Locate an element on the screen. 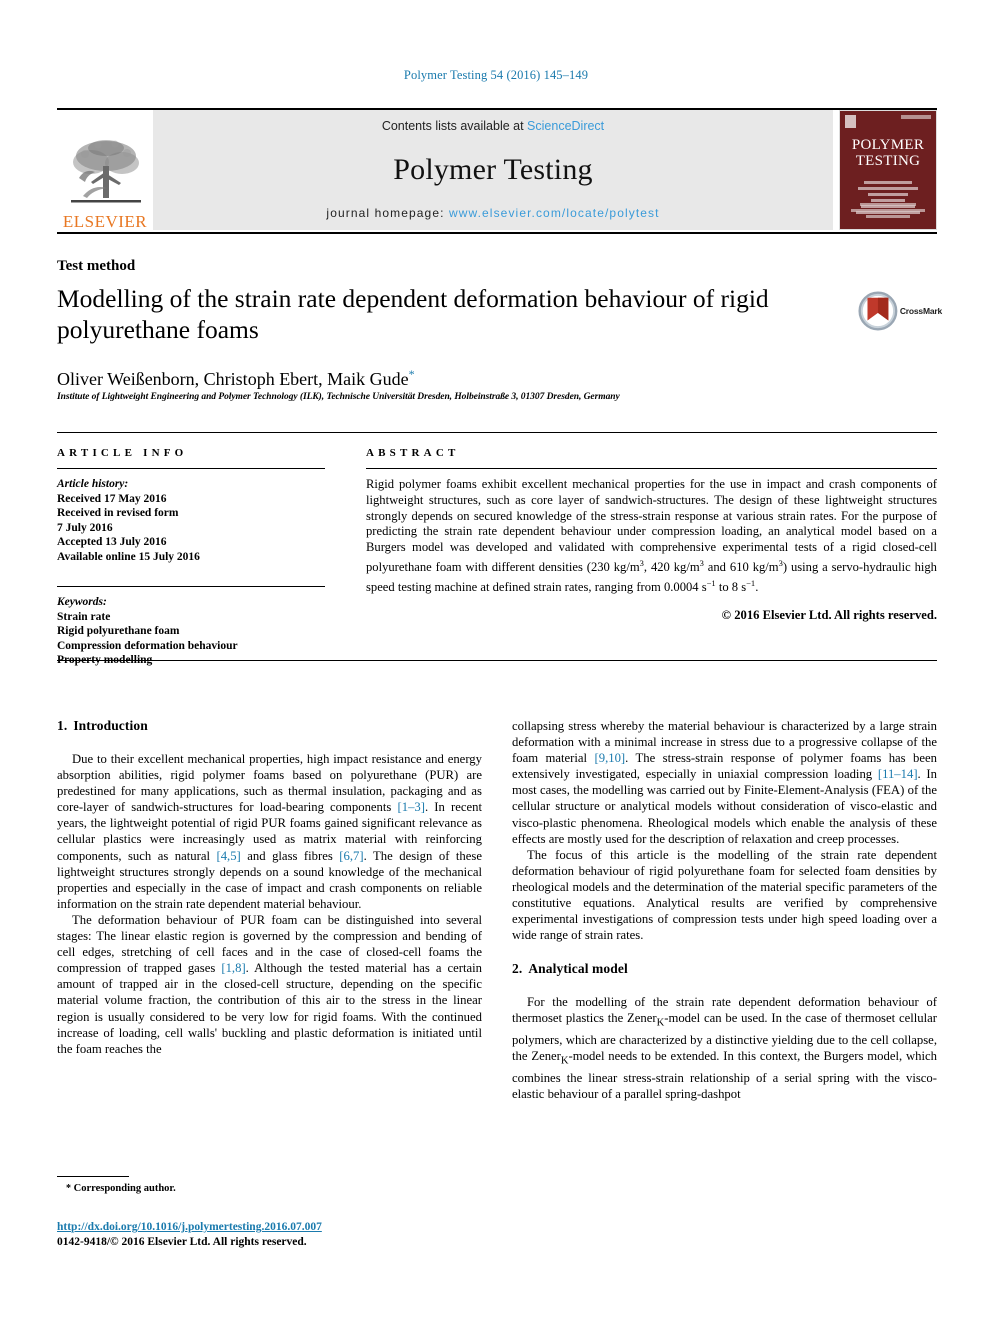 This screenshot has width=992, height=1323. journal-homepage-link: www.elsevier.com/locate/polytest is located at coordinates (554, 213).